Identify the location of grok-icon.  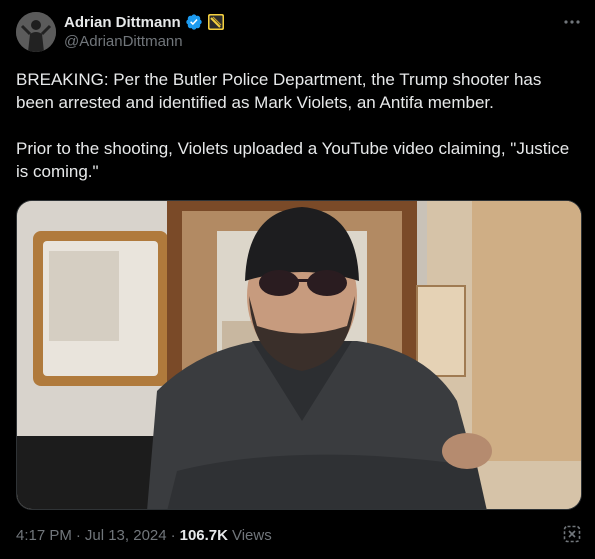
(572, 534).